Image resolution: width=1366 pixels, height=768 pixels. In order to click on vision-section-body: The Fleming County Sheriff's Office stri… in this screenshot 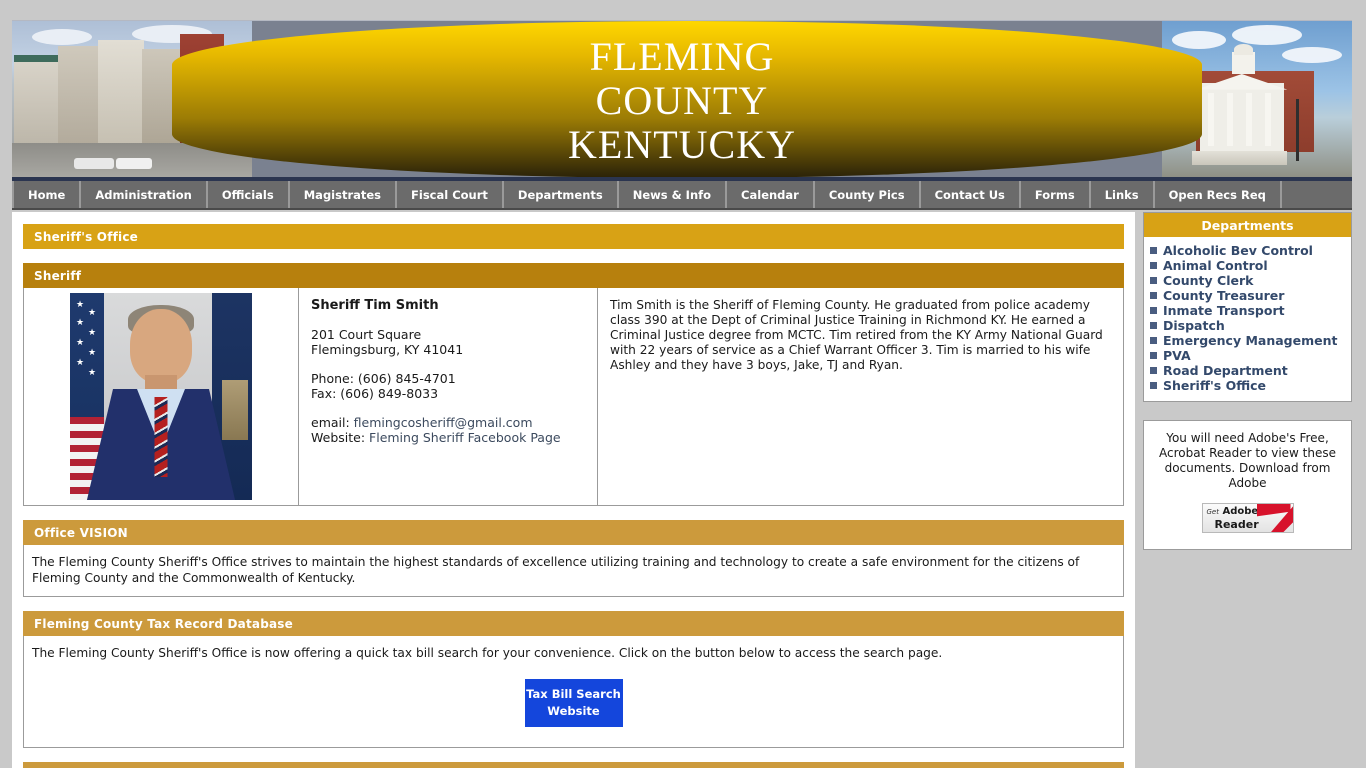, I will do `click(573, 571)`.